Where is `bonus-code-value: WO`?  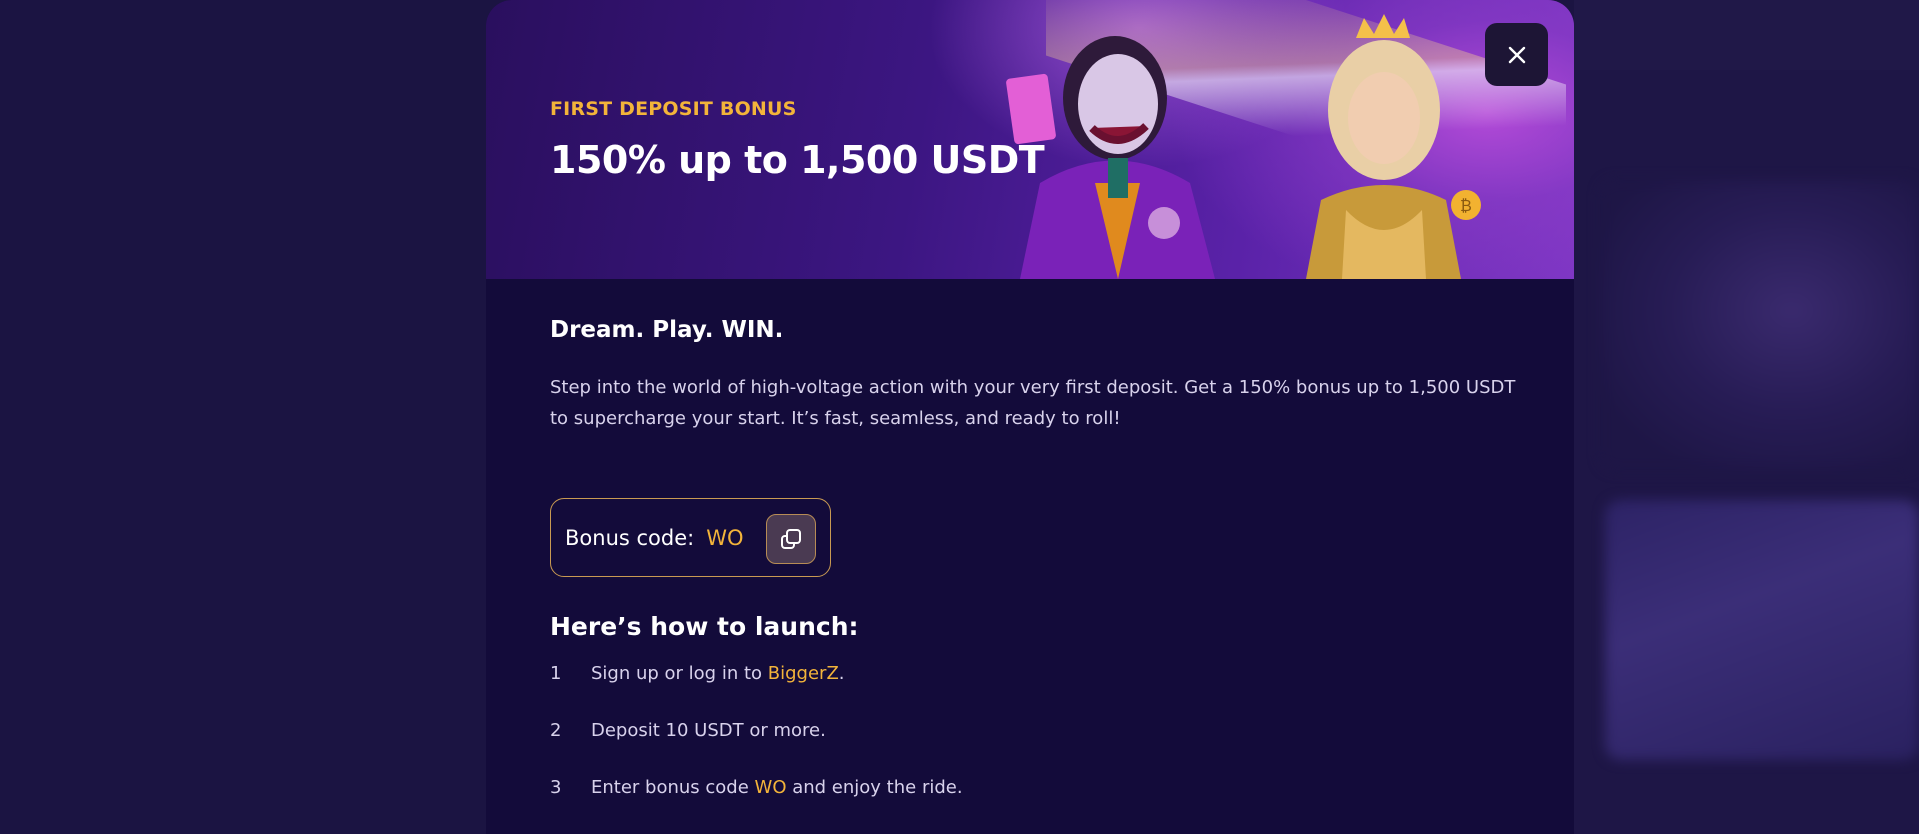
bonus-code-value: WO is located at coordinates (725, 537).